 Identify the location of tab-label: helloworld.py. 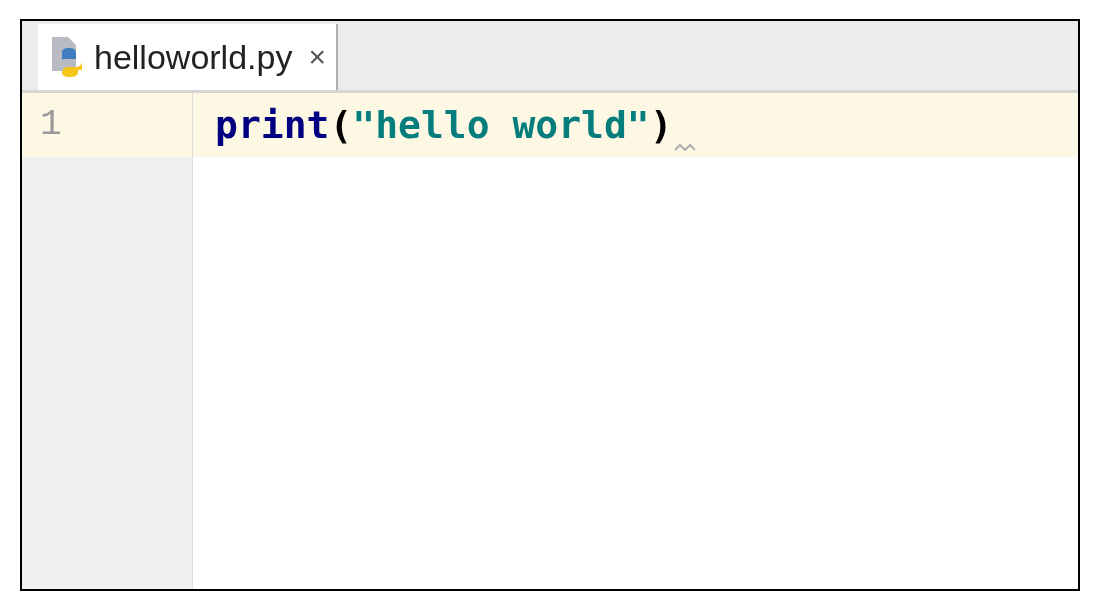
(193, 57).